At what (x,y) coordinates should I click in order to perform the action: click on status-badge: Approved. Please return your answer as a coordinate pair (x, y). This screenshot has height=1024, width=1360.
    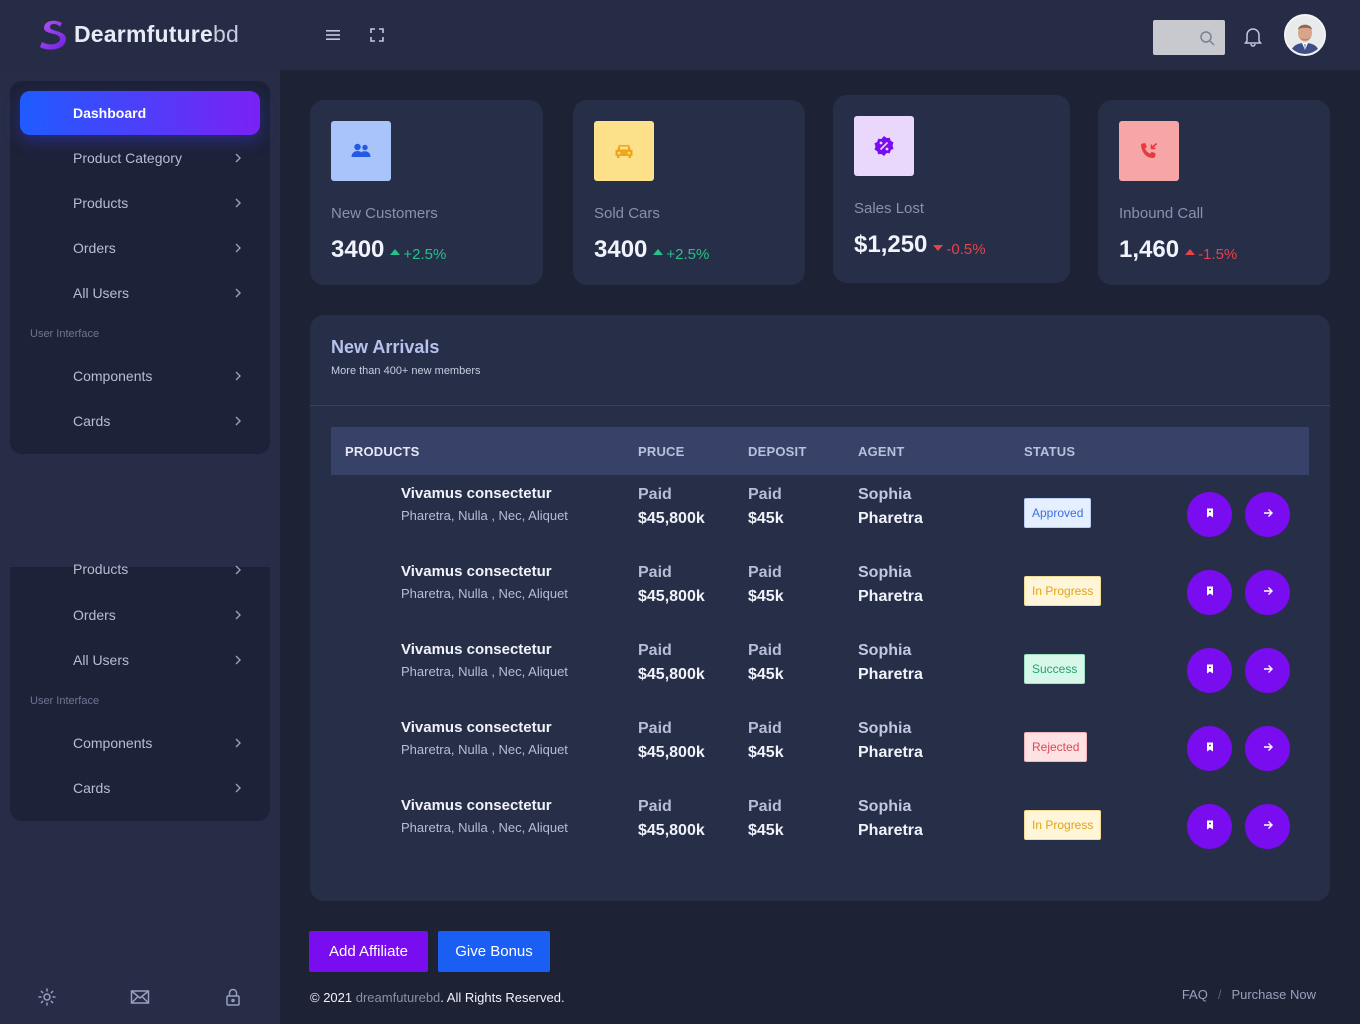
    Looking at the image, I should click on (1058, 513).